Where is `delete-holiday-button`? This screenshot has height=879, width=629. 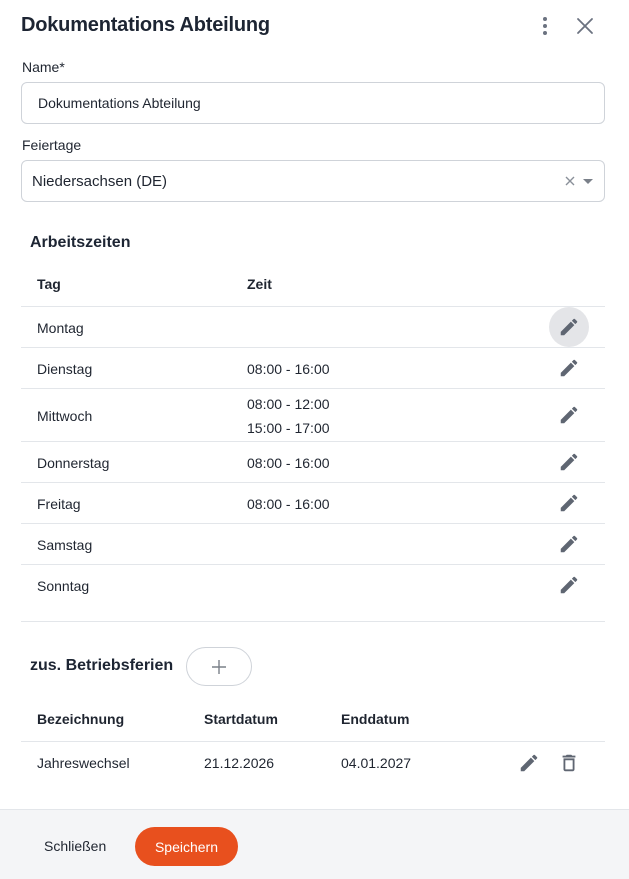 delete-holiday-button is located at coordinates (569, 763).